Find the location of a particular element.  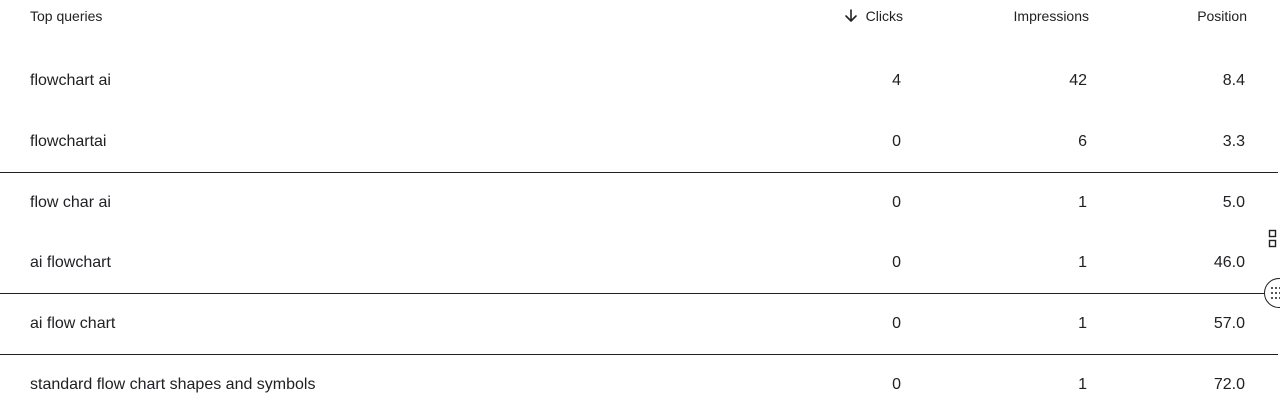

row-query: flowchartai is located at coordinates (68, 141).